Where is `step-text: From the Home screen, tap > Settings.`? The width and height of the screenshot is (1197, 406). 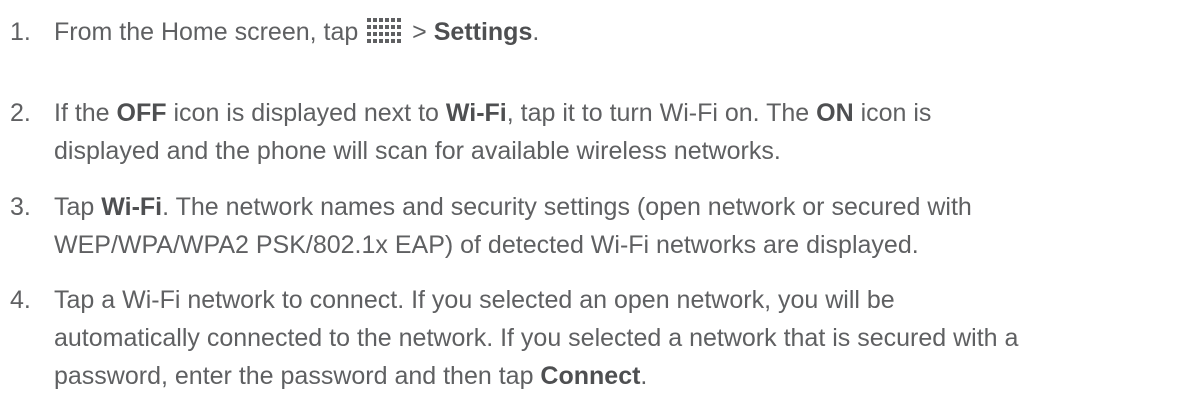
step-text: From the Home screen, tap > Settings. is located at coordinates (624, 32).